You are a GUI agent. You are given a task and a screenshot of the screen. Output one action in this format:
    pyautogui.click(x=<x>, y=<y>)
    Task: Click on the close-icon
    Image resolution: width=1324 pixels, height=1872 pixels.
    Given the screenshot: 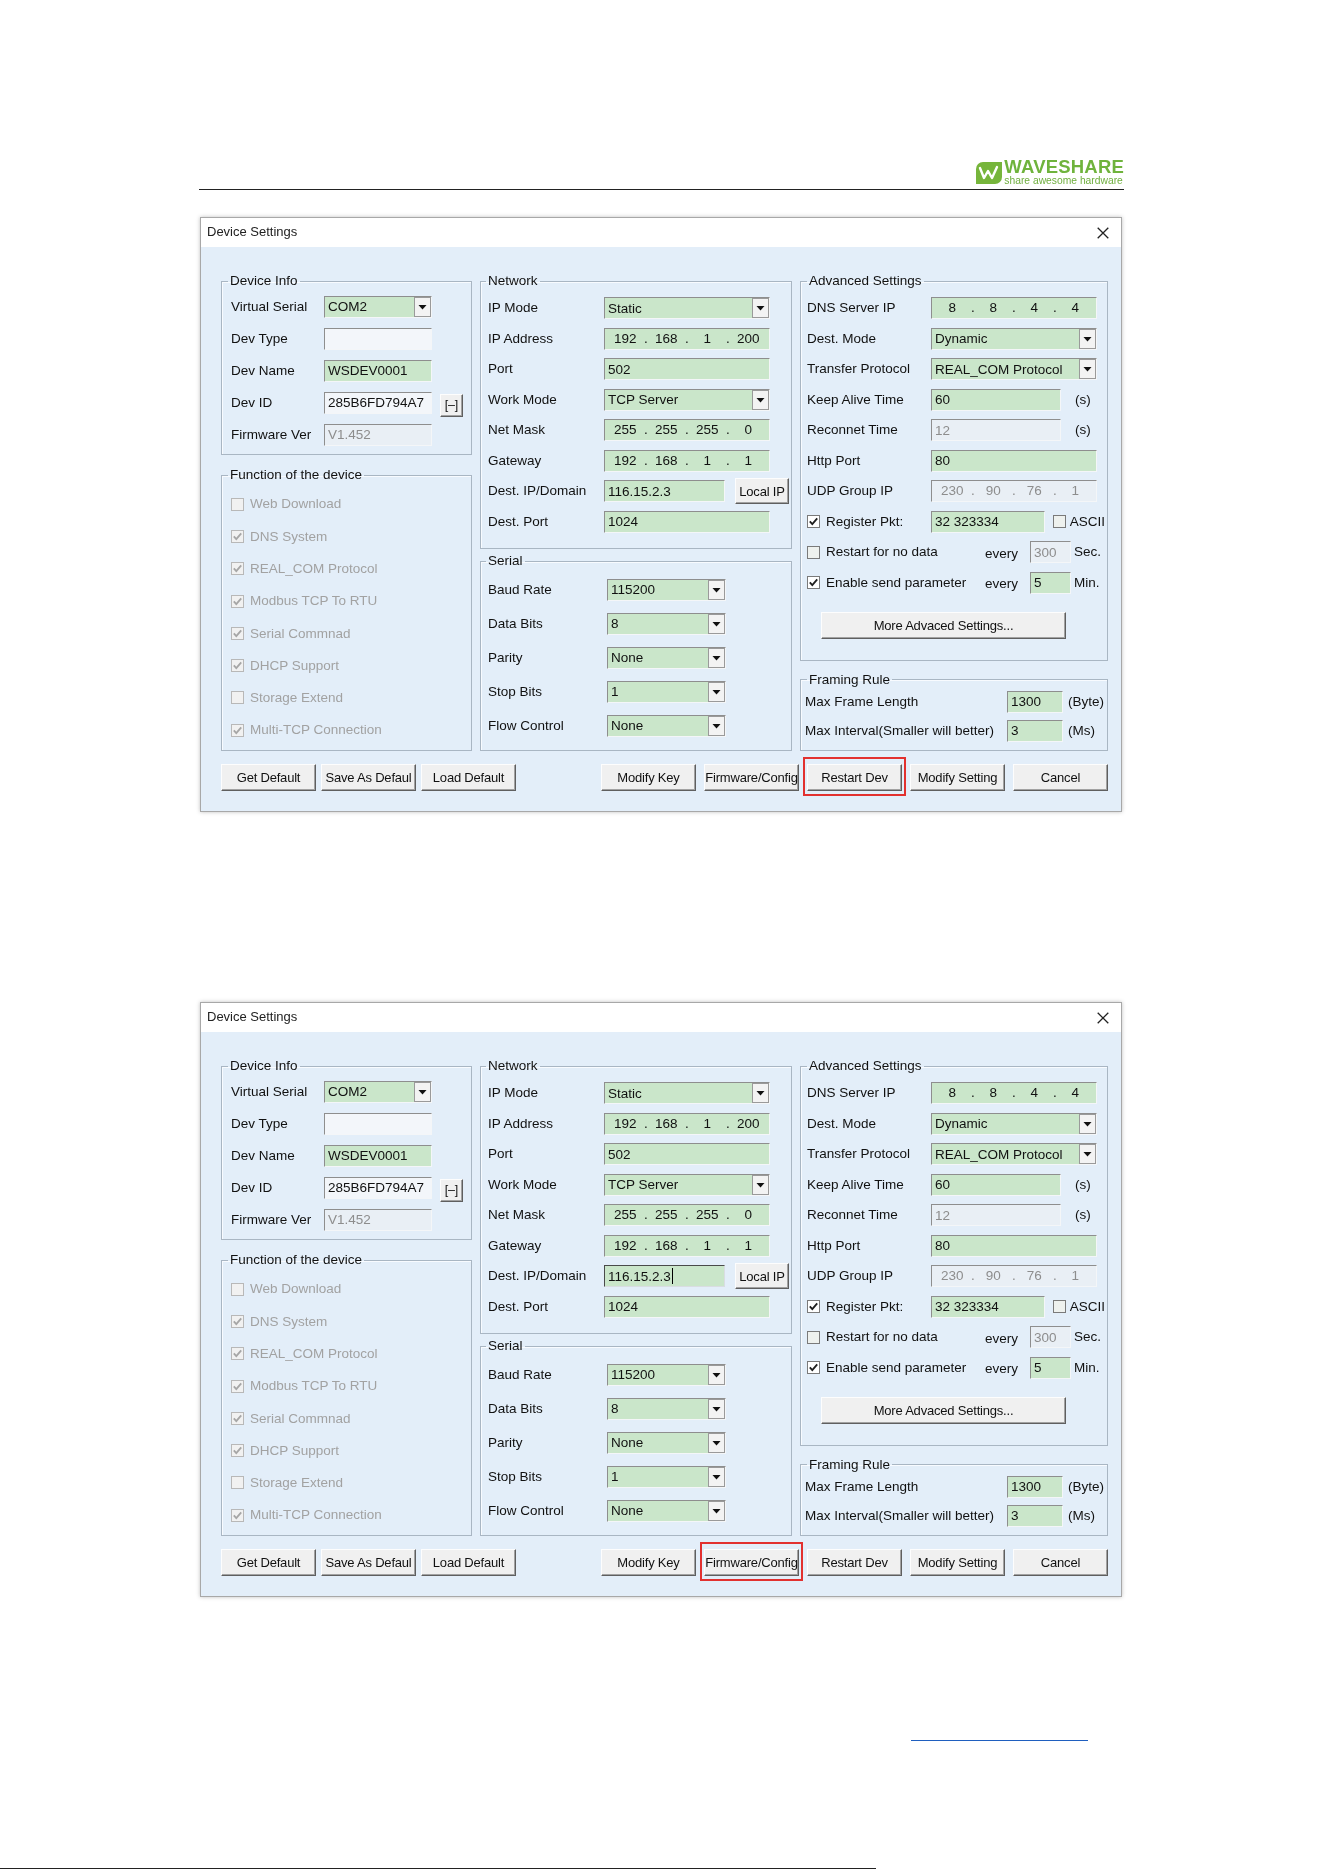 What is the action you would take?
    pyautogui.click(x=1103, y=1017)
    